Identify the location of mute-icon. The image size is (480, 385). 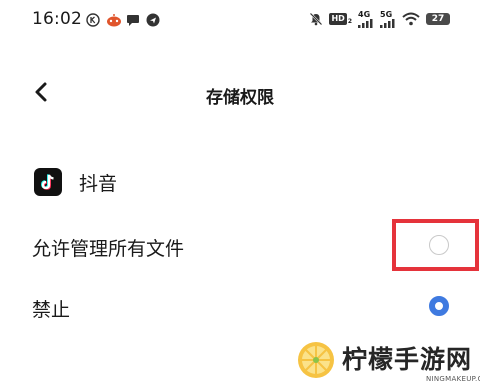
(316, 19).